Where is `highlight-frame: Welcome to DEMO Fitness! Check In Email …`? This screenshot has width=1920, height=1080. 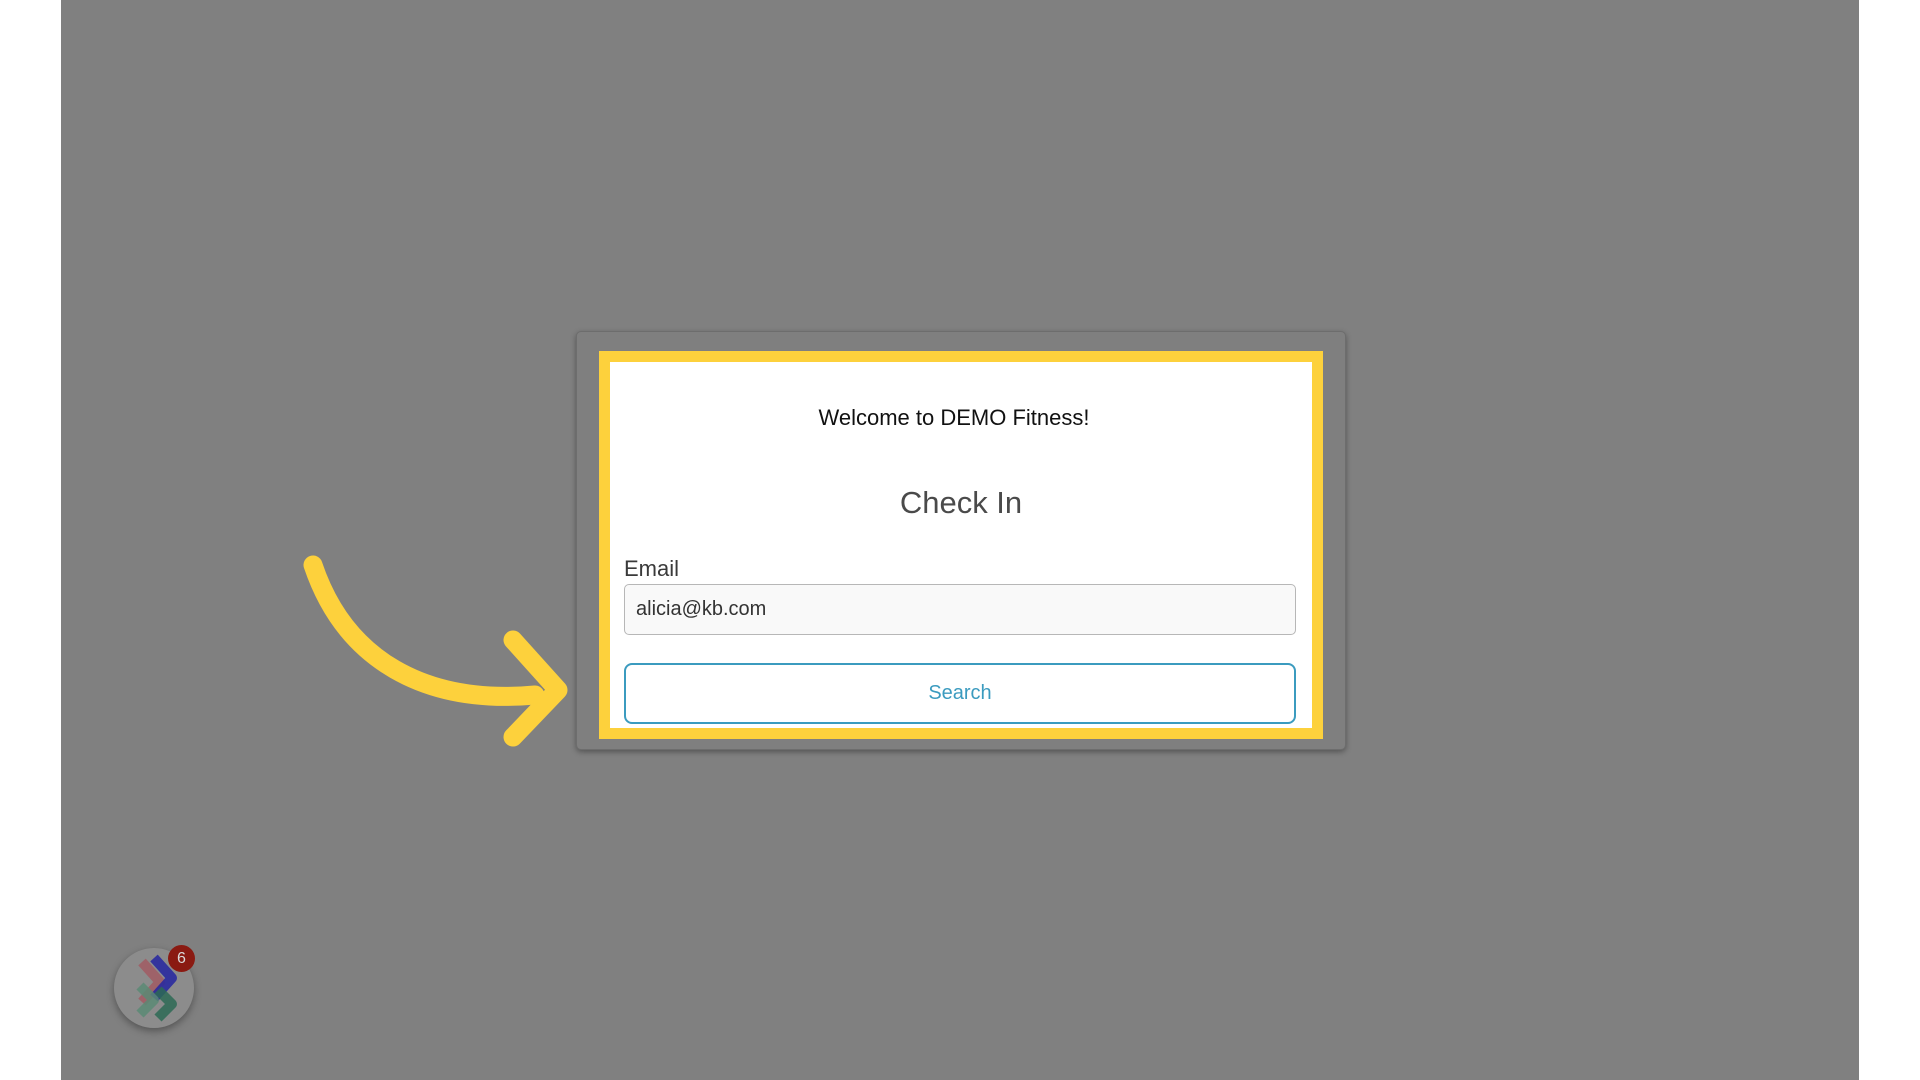 highlight-frame: Welcome to DEMO Fitness! Check In Email … is located at coordinates (961, 545).